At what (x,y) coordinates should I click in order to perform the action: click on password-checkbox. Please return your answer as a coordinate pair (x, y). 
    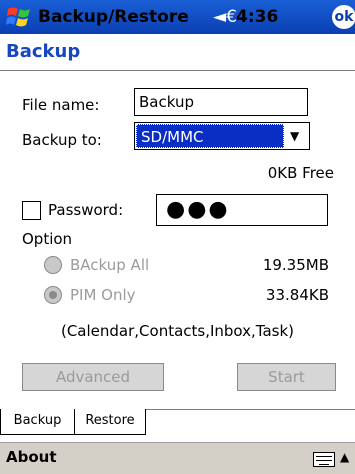
    Looking at the image, I should click on (31, 210).